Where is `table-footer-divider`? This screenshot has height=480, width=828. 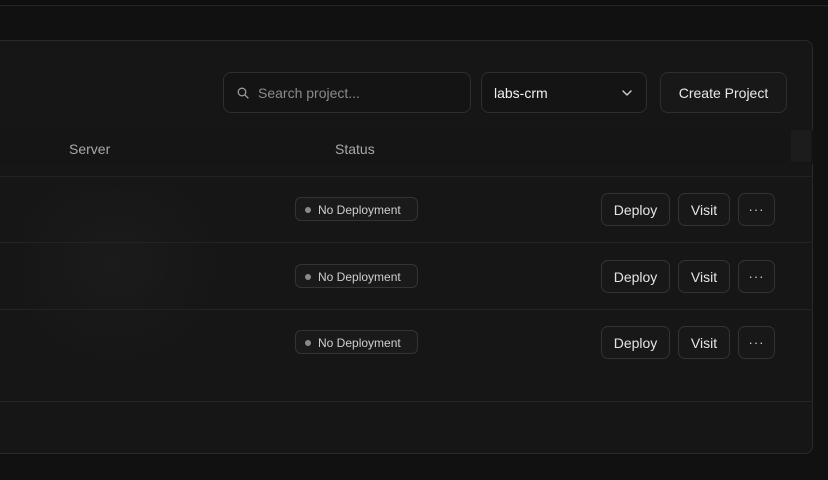
table-footer-divider is located at coordinates (406, 401).